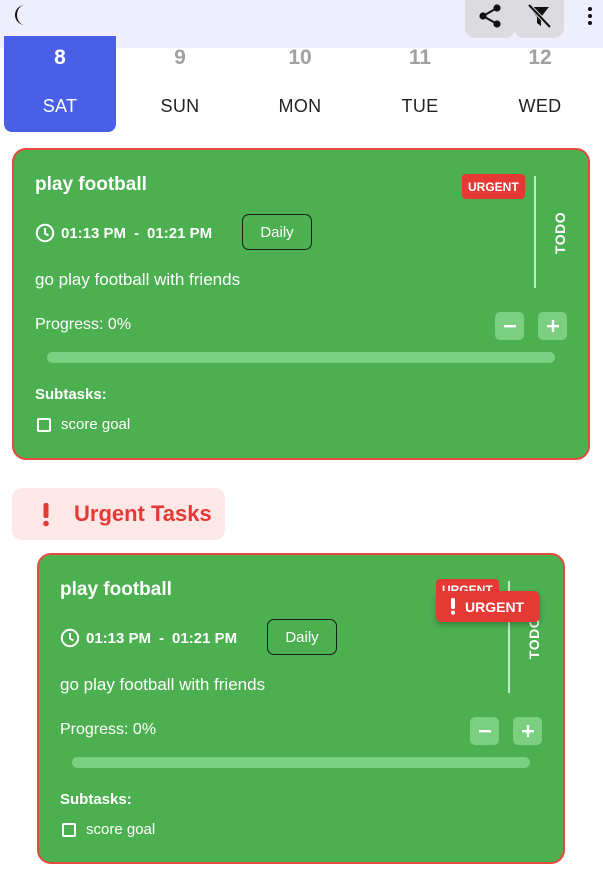 The height and width of the screenshot is (879, 603). What do you see at coordinates (539, 16) in the screenshot?
I see `filter-off-icon` at bounding box center [539, 16].